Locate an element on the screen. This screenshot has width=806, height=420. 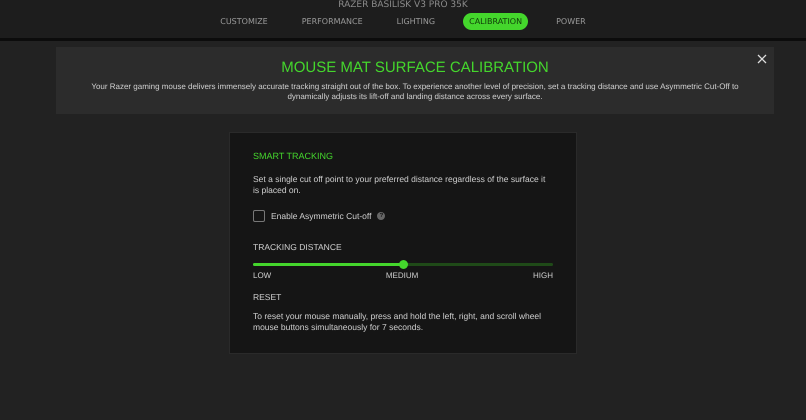
nav-tab: LIGHTING is located at coordinates (416, 21).